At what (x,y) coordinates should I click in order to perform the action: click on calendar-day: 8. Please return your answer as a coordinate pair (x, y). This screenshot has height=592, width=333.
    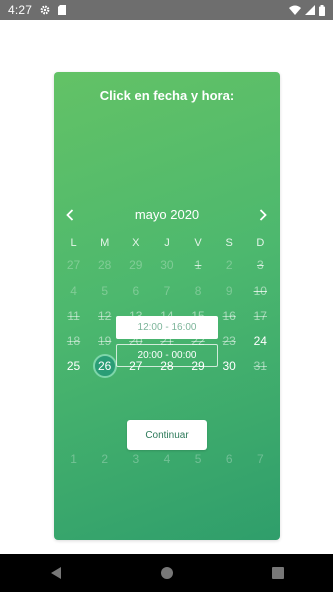
    Looking at the image, I should click on (198, 291).